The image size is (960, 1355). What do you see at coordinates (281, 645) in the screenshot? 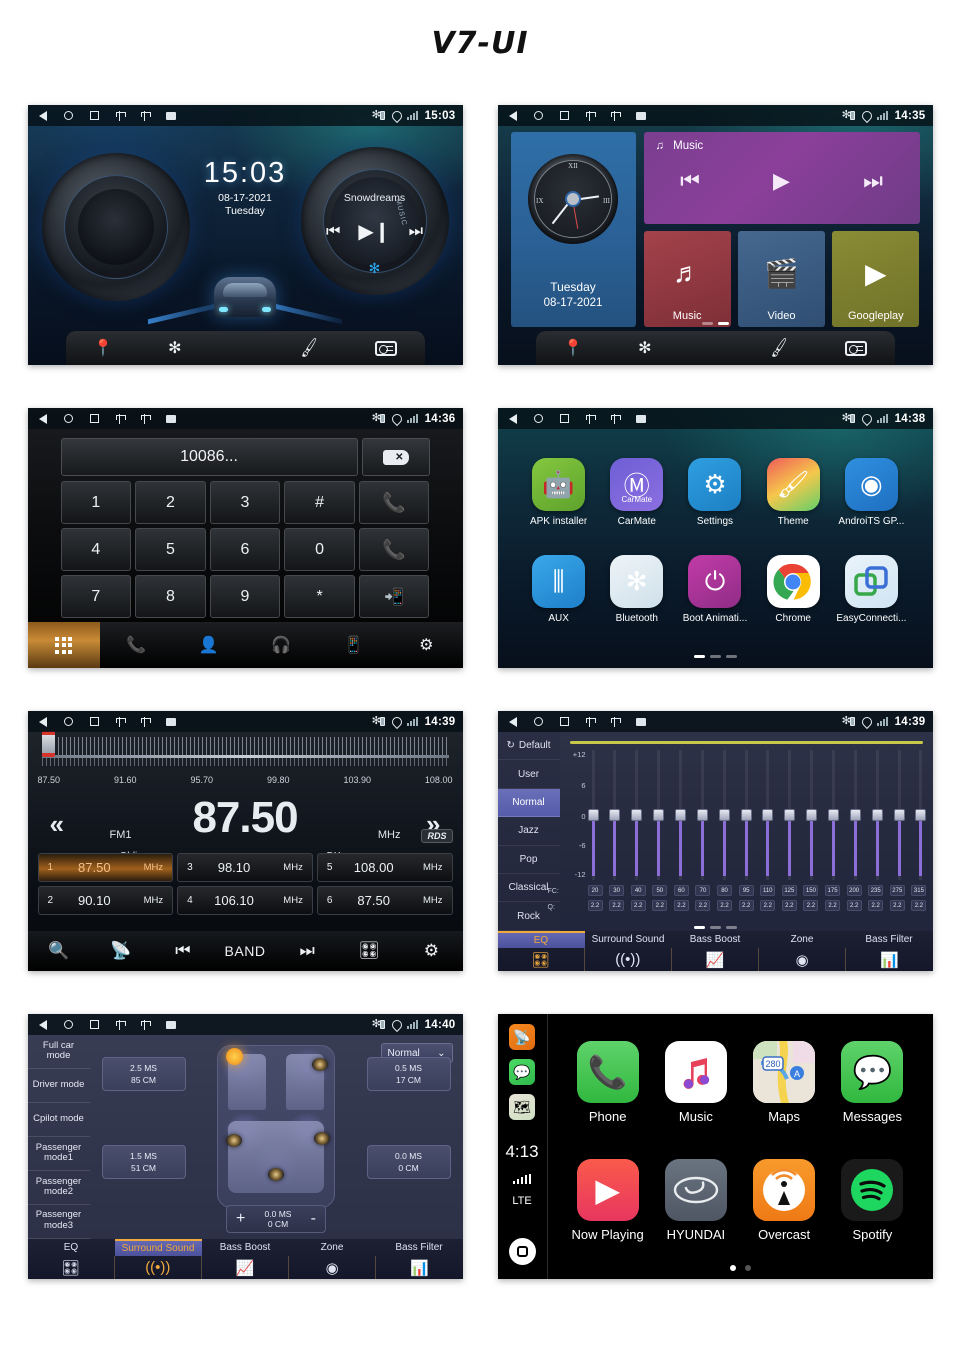
I see `nav-bt-audio: 🎧` at bounding box center [281, 645].